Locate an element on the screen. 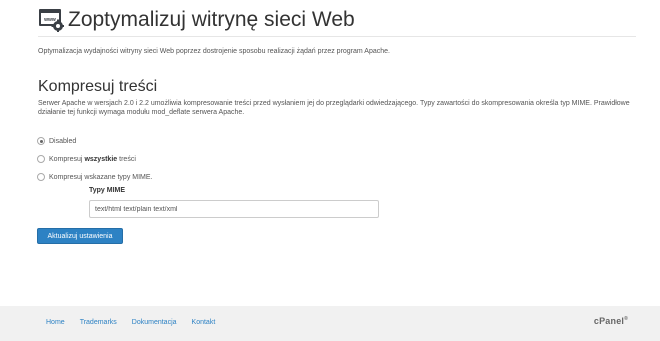  radio-compress-mime-option: Kompresuj wskazane typy MIME. is located at coordinates (94, 177).